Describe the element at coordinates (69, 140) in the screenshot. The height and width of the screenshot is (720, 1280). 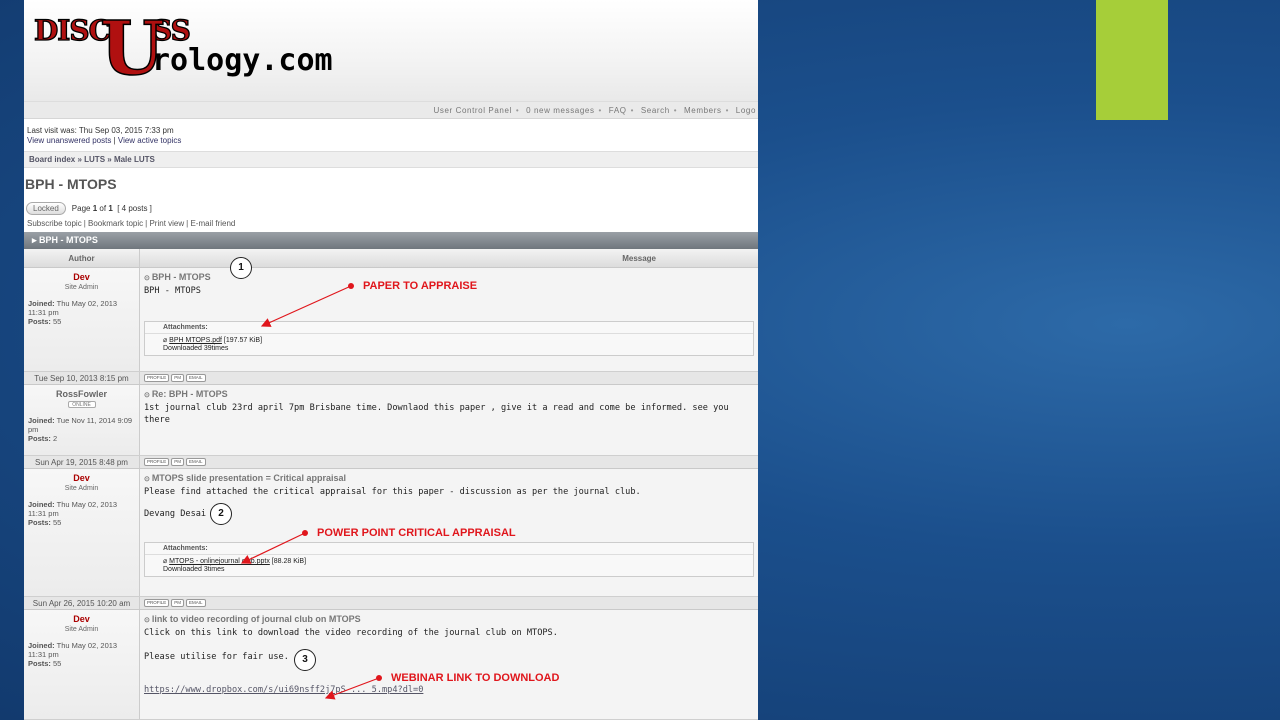
I see `view-unanswered-link: View unanswered posts` at that location.